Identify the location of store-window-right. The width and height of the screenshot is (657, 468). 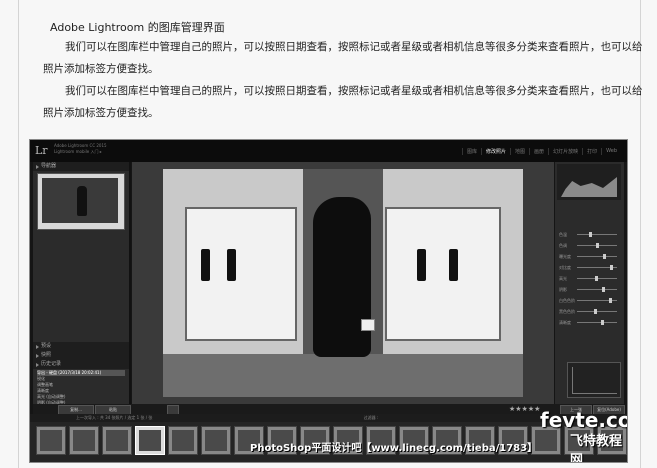
(443, 274).